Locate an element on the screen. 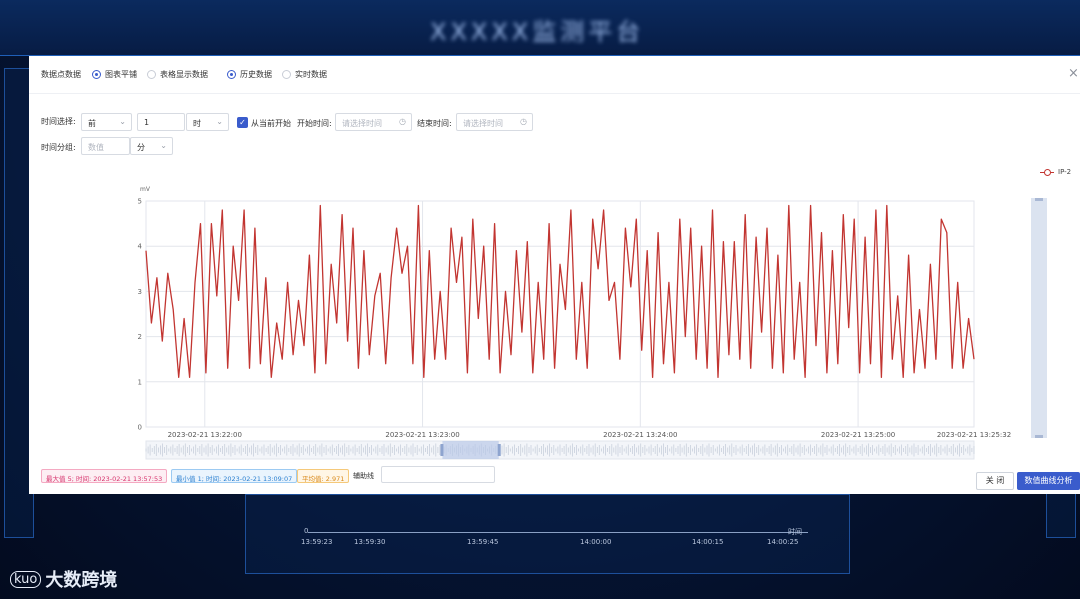 The image size is (1080, 599). bottom-chart-panel is located at coordinates (547, 534).